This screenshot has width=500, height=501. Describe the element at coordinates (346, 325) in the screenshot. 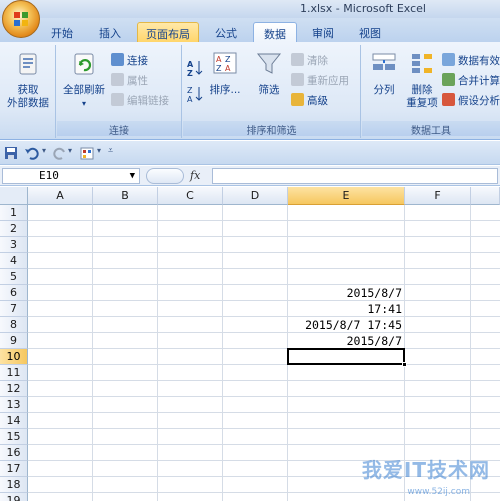

I see `cell-E8: 2015/8/7 17:45` at that location.